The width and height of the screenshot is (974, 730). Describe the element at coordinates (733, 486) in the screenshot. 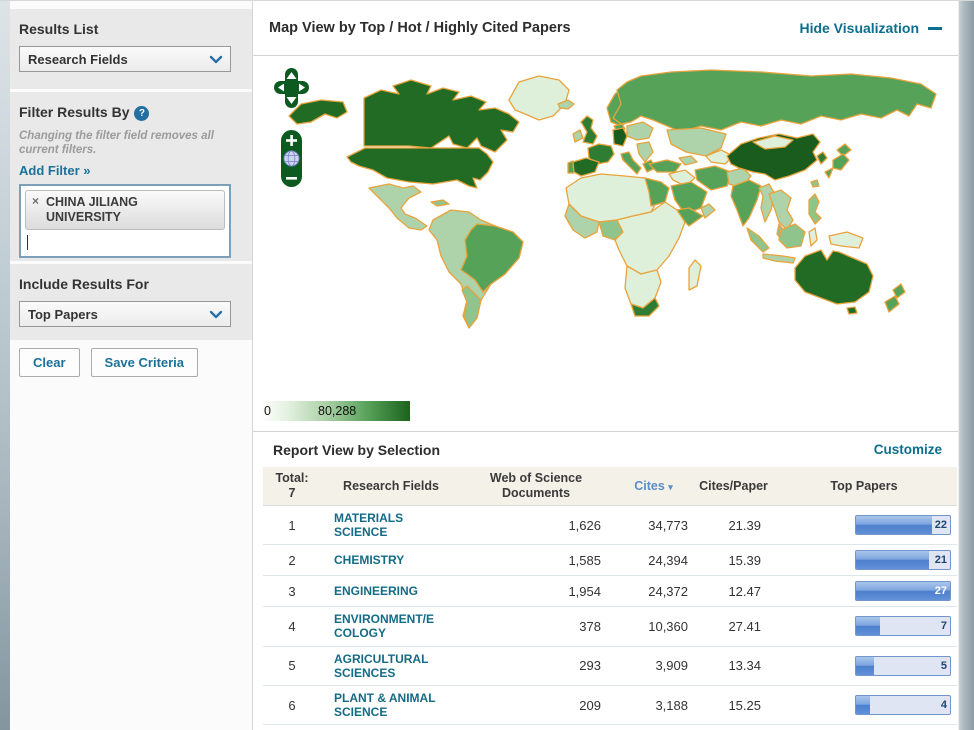

I see `column-header-cites-per-paper: Cites/Paper` at that location.